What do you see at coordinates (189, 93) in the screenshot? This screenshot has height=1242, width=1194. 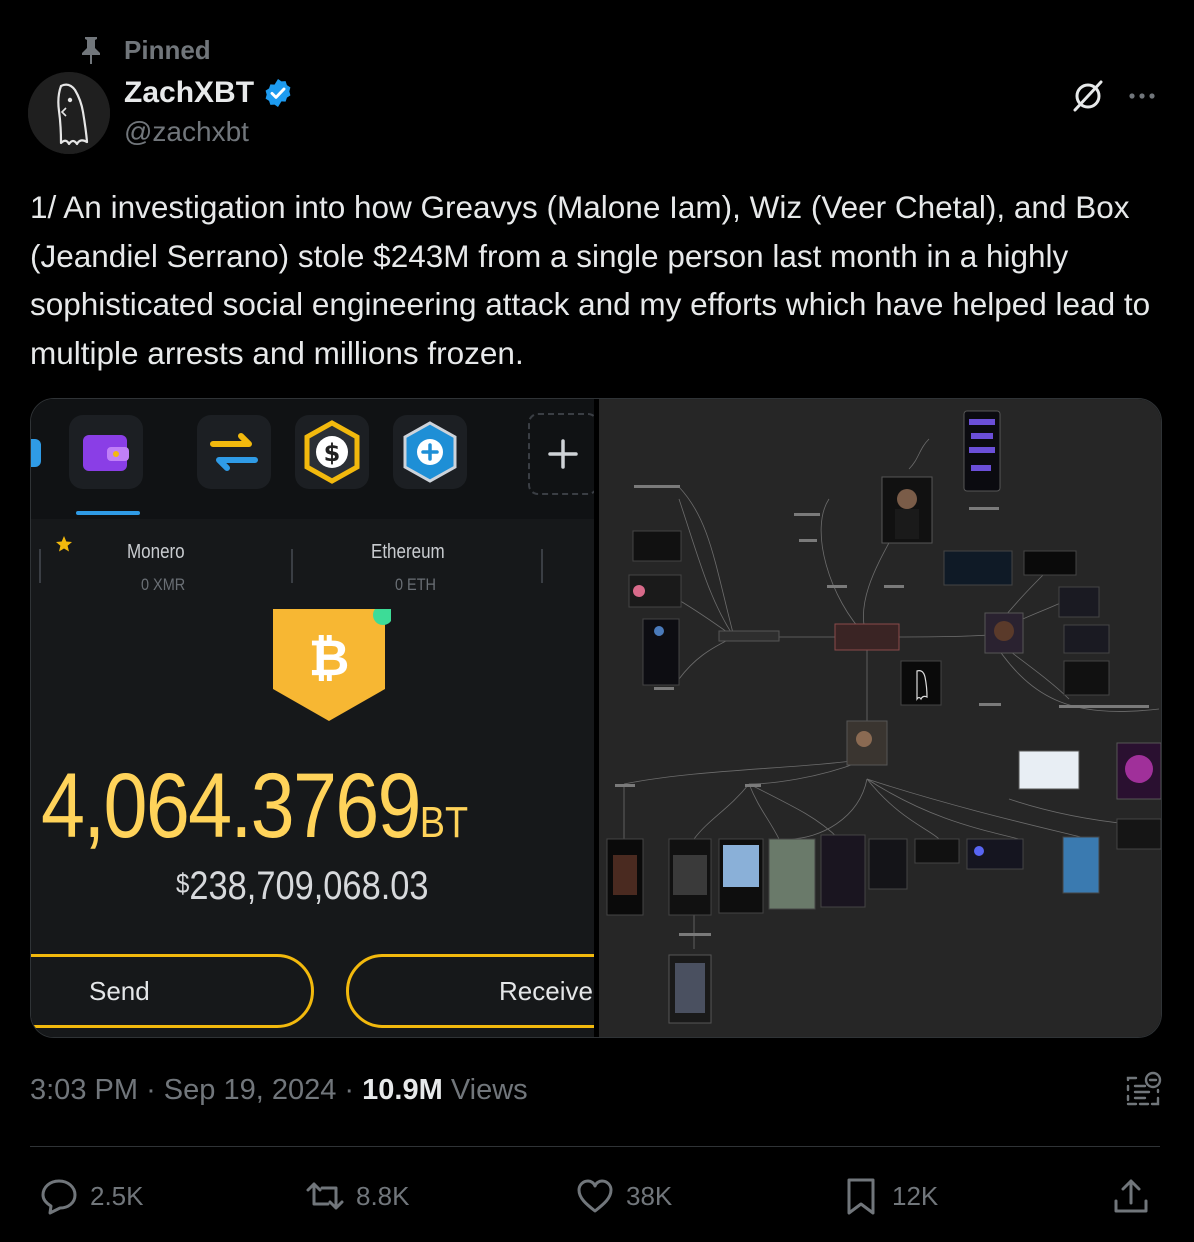 I see `author-name: ZachXBT` at bounding box center [189, 93].